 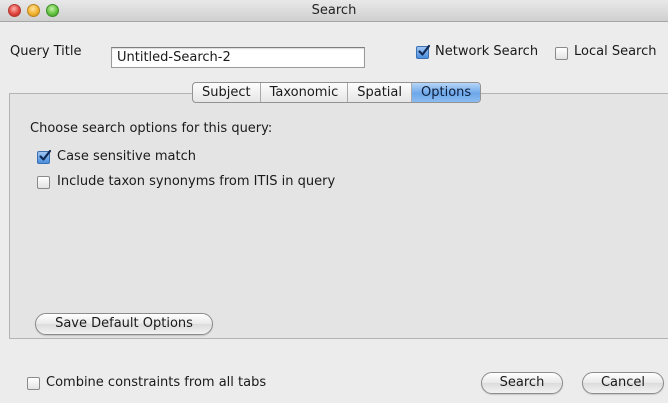 I want to click on combine-constraints-label: Combine constraints from all tabs, so click(x=156, y=382).